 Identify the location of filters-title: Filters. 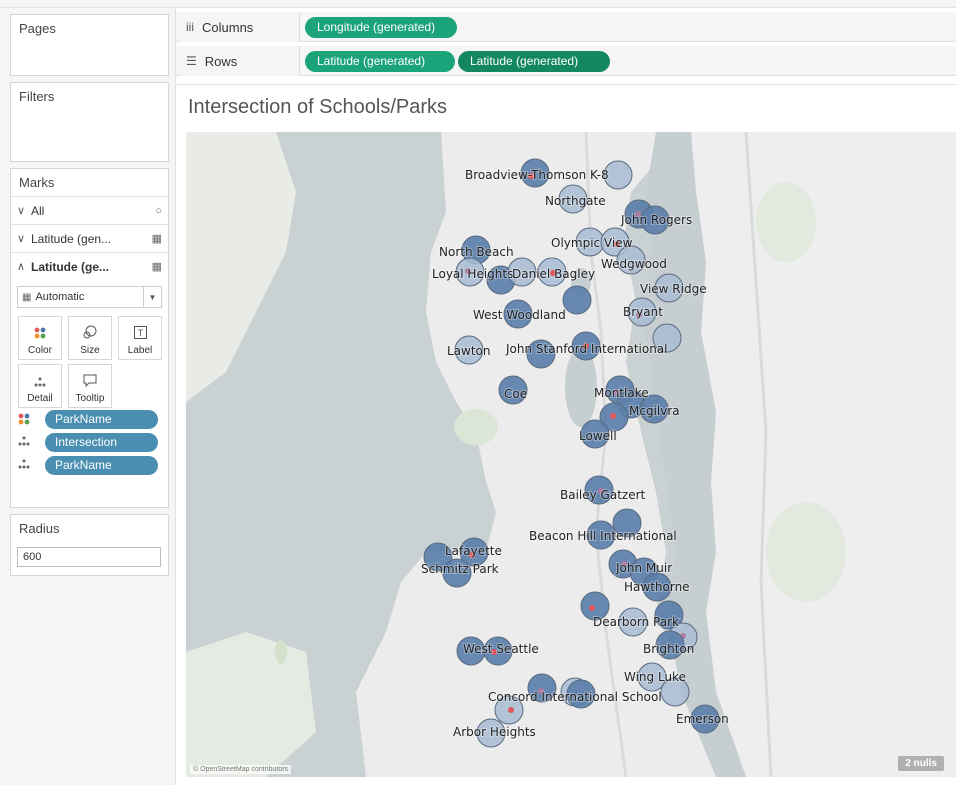
(37, 96).